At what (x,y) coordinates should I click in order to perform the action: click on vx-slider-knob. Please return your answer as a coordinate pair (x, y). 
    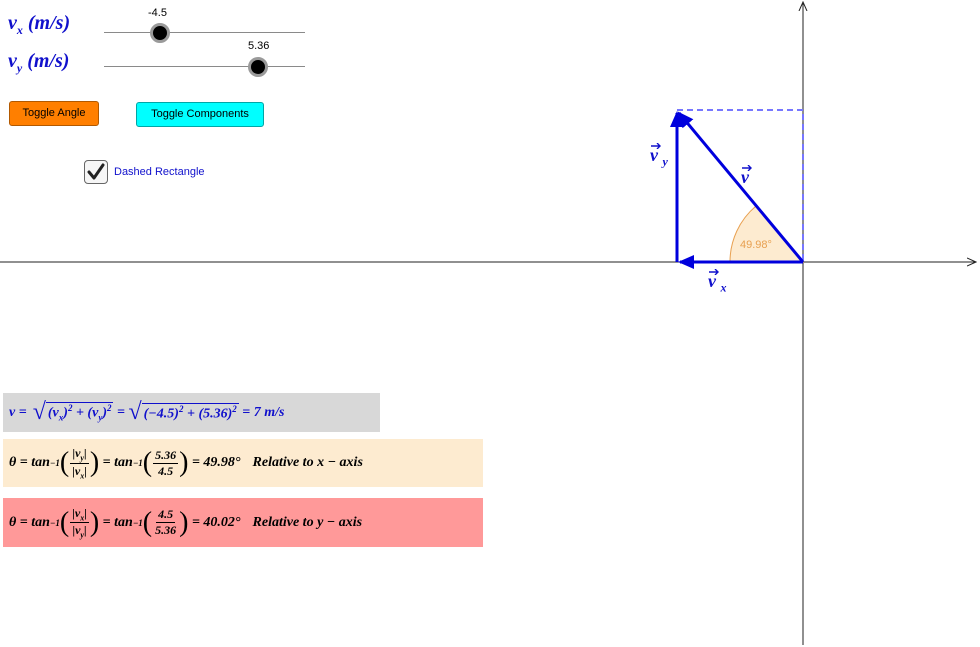
    Looking at the image, I should click on (160, 33).